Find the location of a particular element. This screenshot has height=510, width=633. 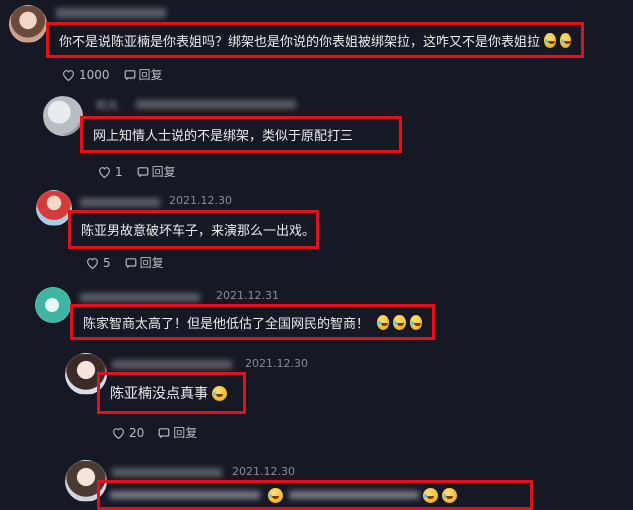

highlight-box: 你不是说陈亚楠是你表姐吗？绑架也是你说的你表姐被绑架拉，这咋又不是你表姐拉 is located at coordinates (315, 40).